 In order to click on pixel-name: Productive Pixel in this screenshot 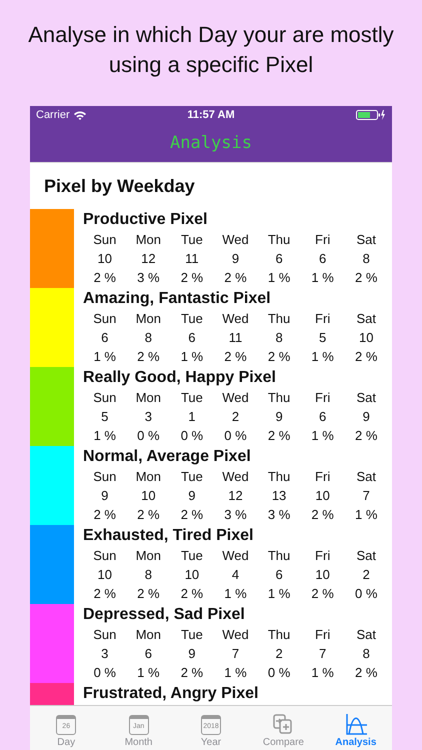, I will do `click(145, 220)`.